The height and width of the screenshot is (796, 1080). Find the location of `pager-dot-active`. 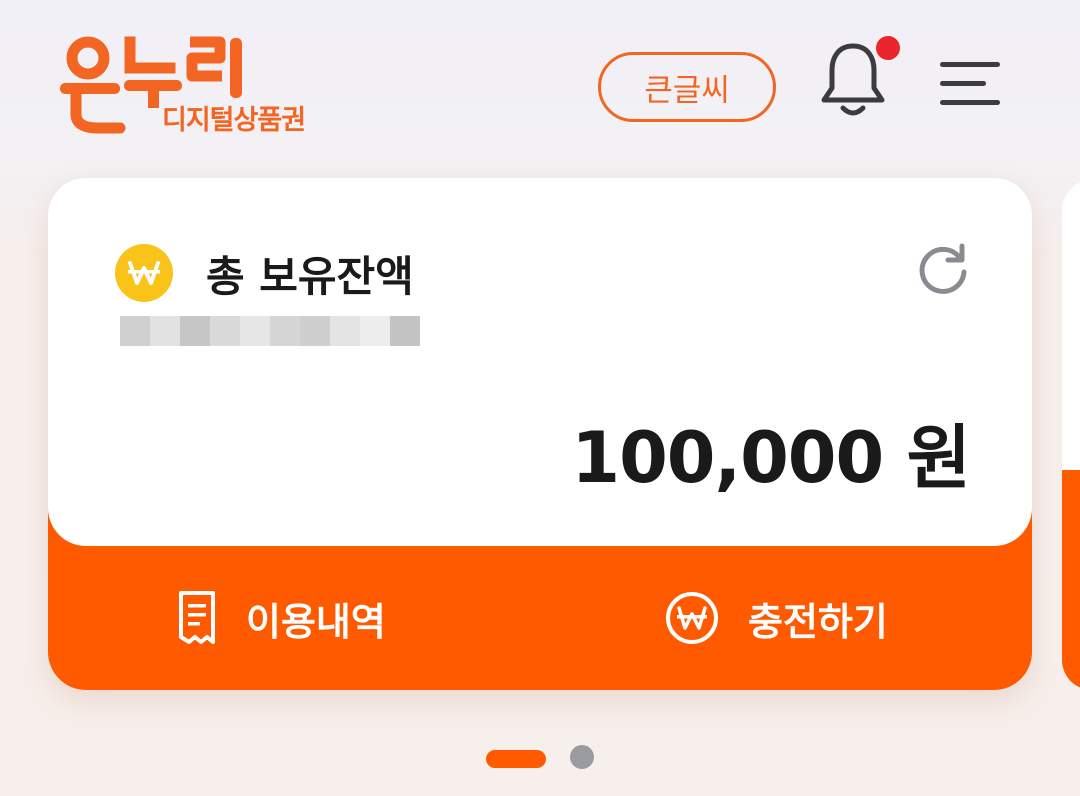

pager-dot-active is located at coordinates (516, 759).